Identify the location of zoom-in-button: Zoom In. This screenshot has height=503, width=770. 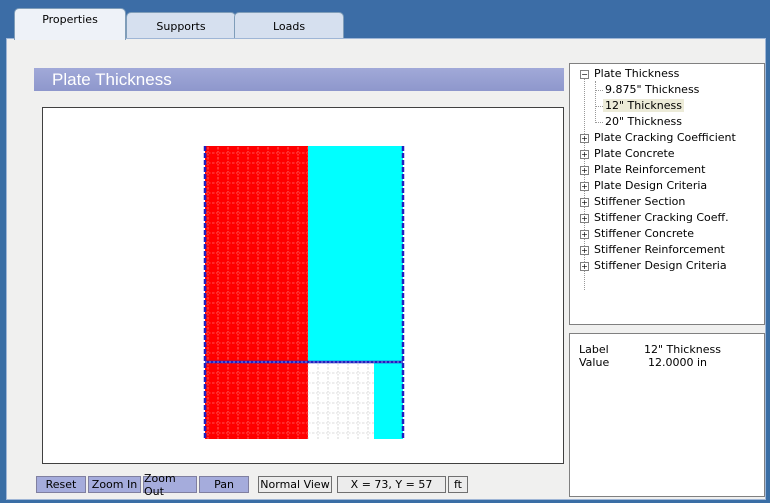
(114, 484).